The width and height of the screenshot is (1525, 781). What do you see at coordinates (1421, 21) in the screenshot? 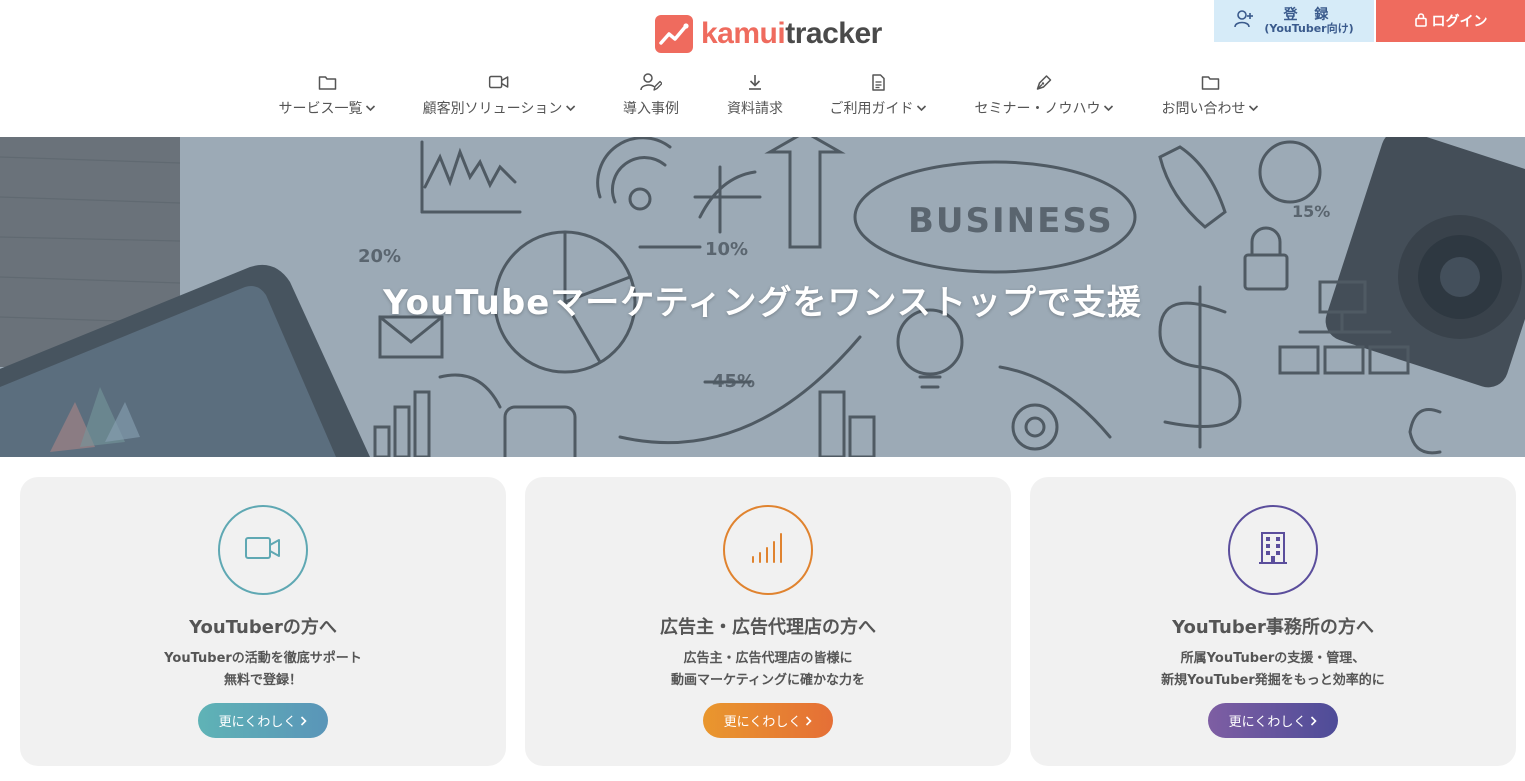
I see `lock-icon` at bounding box center [1421, 21].